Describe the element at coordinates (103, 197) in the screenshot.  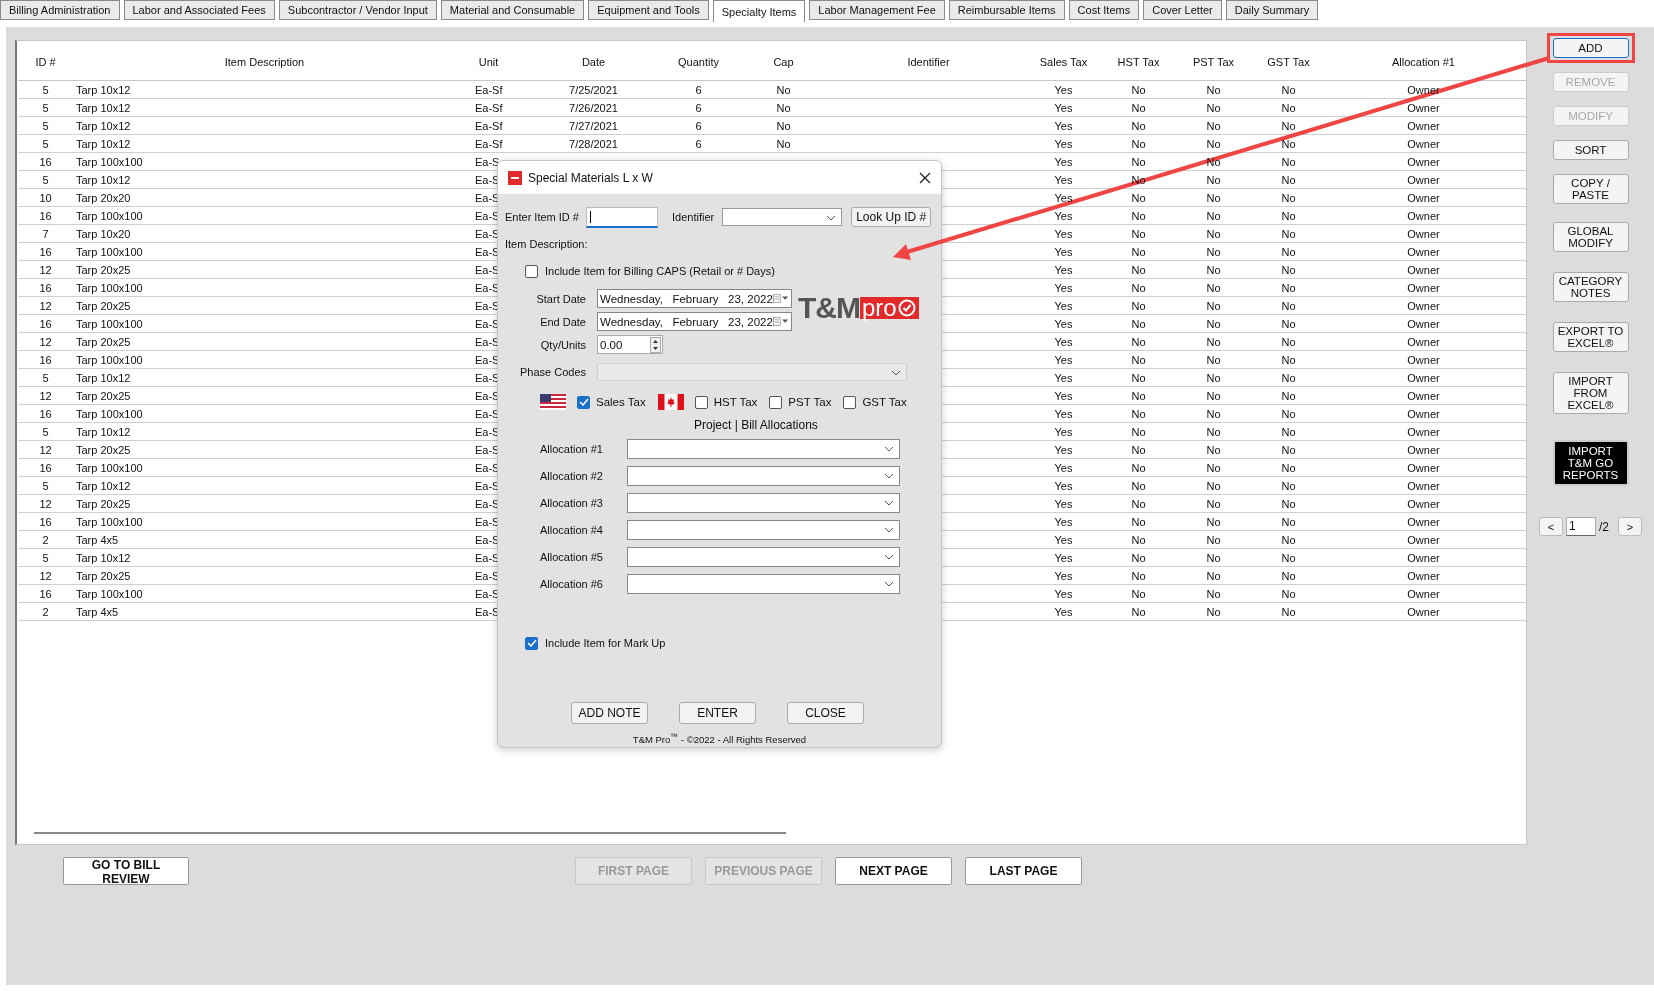
I see `table-cell: Tarp 20x20` at that location.